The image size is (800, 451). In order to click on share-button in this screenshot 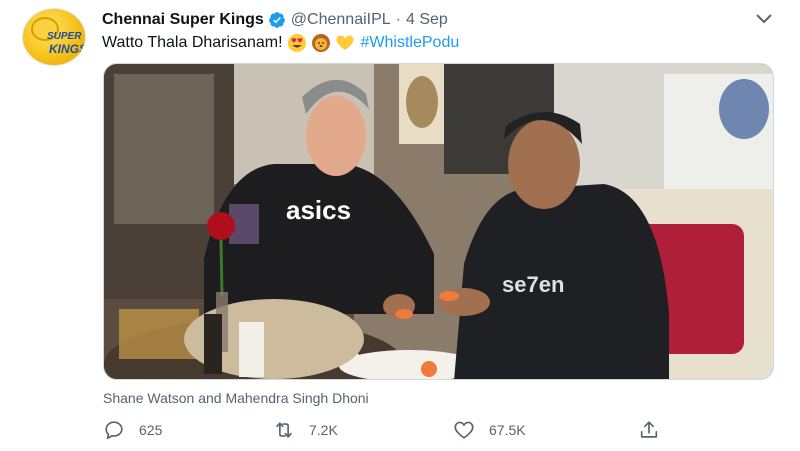, I will do `click(656, 430)`.